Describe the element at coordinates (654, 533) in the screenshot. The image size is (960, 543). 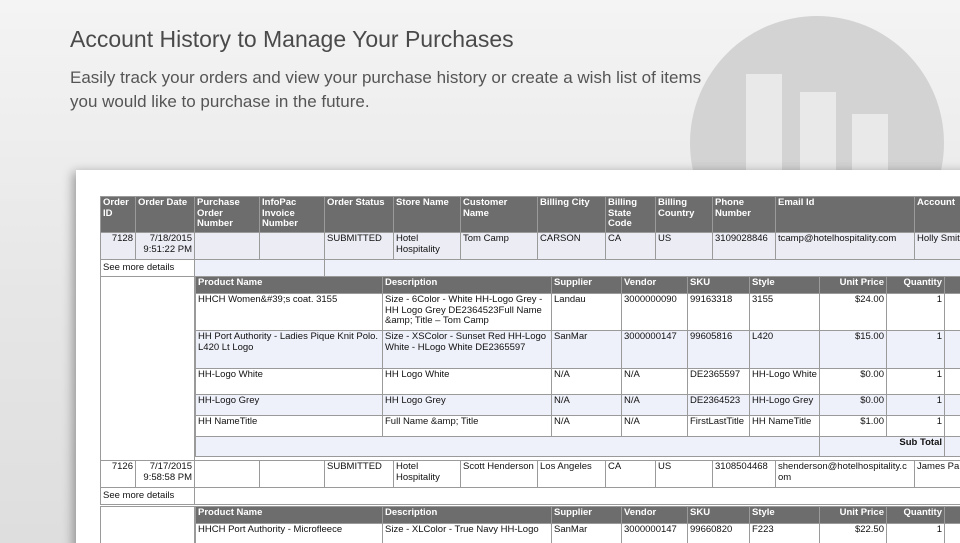
I see `product-vendor: 3000000147` at that location.